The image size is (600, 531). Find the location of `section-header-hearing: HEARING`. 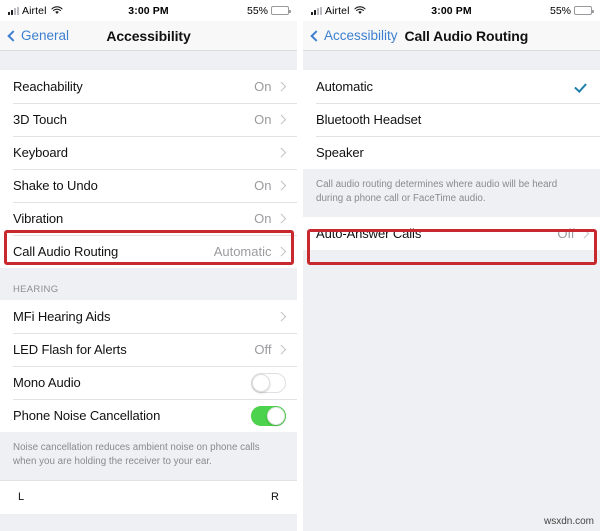

section-header-hearing: HEARING is located at coordinates (148, 284).